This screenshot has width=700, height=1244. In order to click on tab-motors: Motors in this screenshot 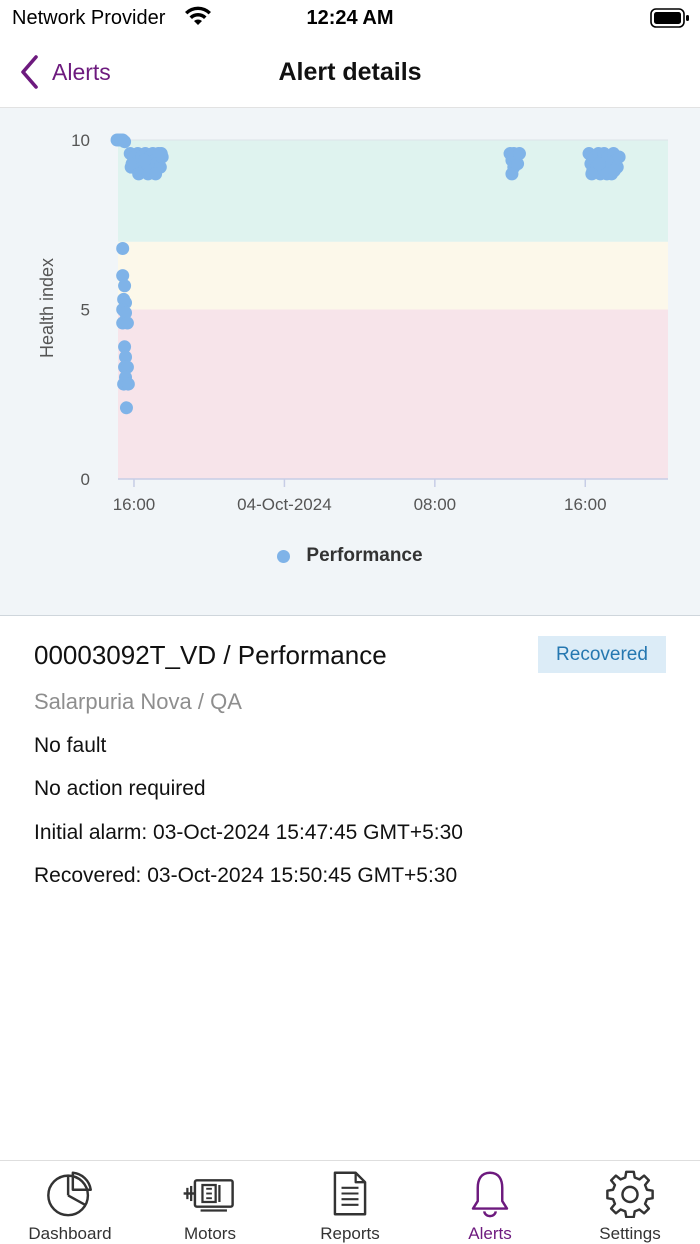, I will do `click(210, 1202)`.